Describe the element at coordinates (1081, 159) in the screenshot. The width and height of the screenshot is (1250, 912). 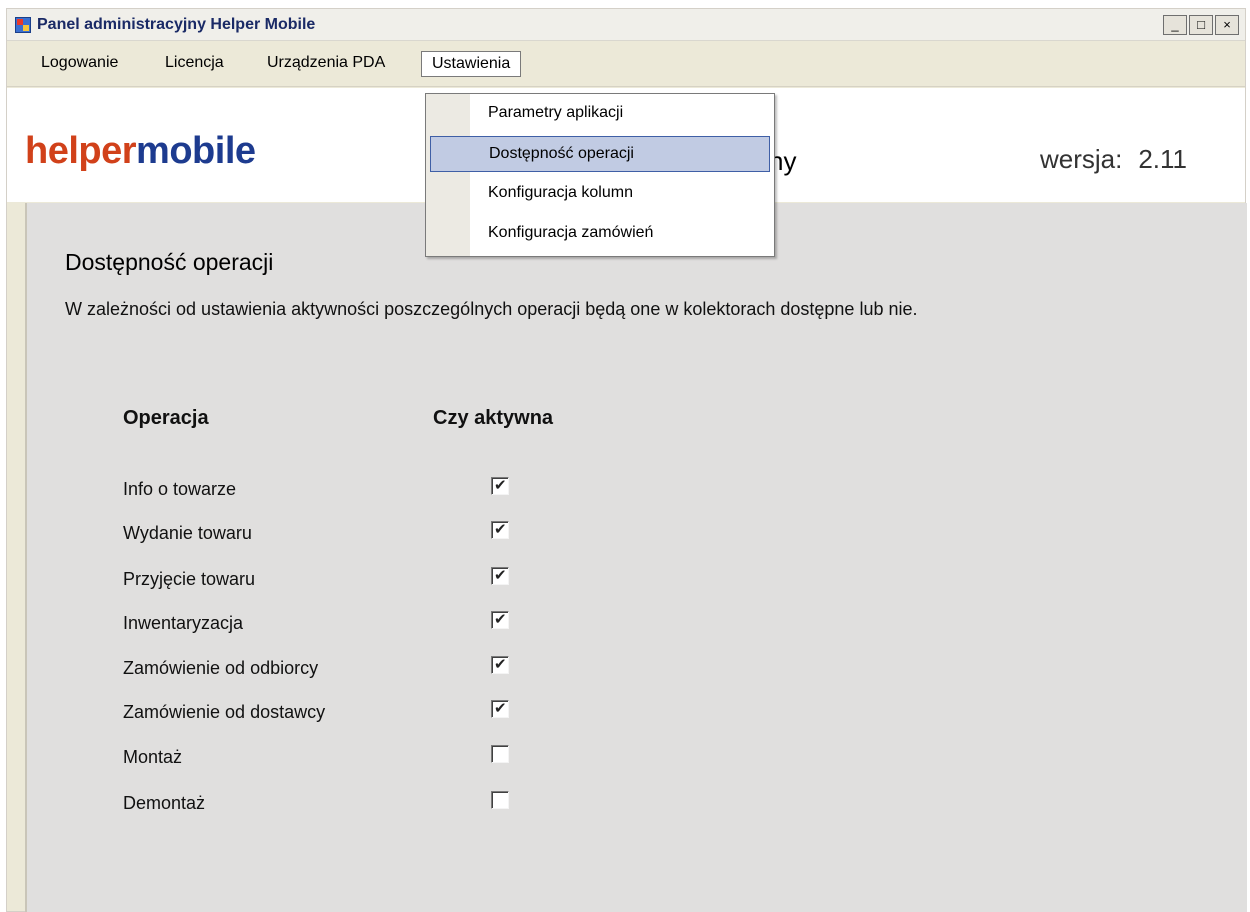
I see `version-label: wersja:` at that location.